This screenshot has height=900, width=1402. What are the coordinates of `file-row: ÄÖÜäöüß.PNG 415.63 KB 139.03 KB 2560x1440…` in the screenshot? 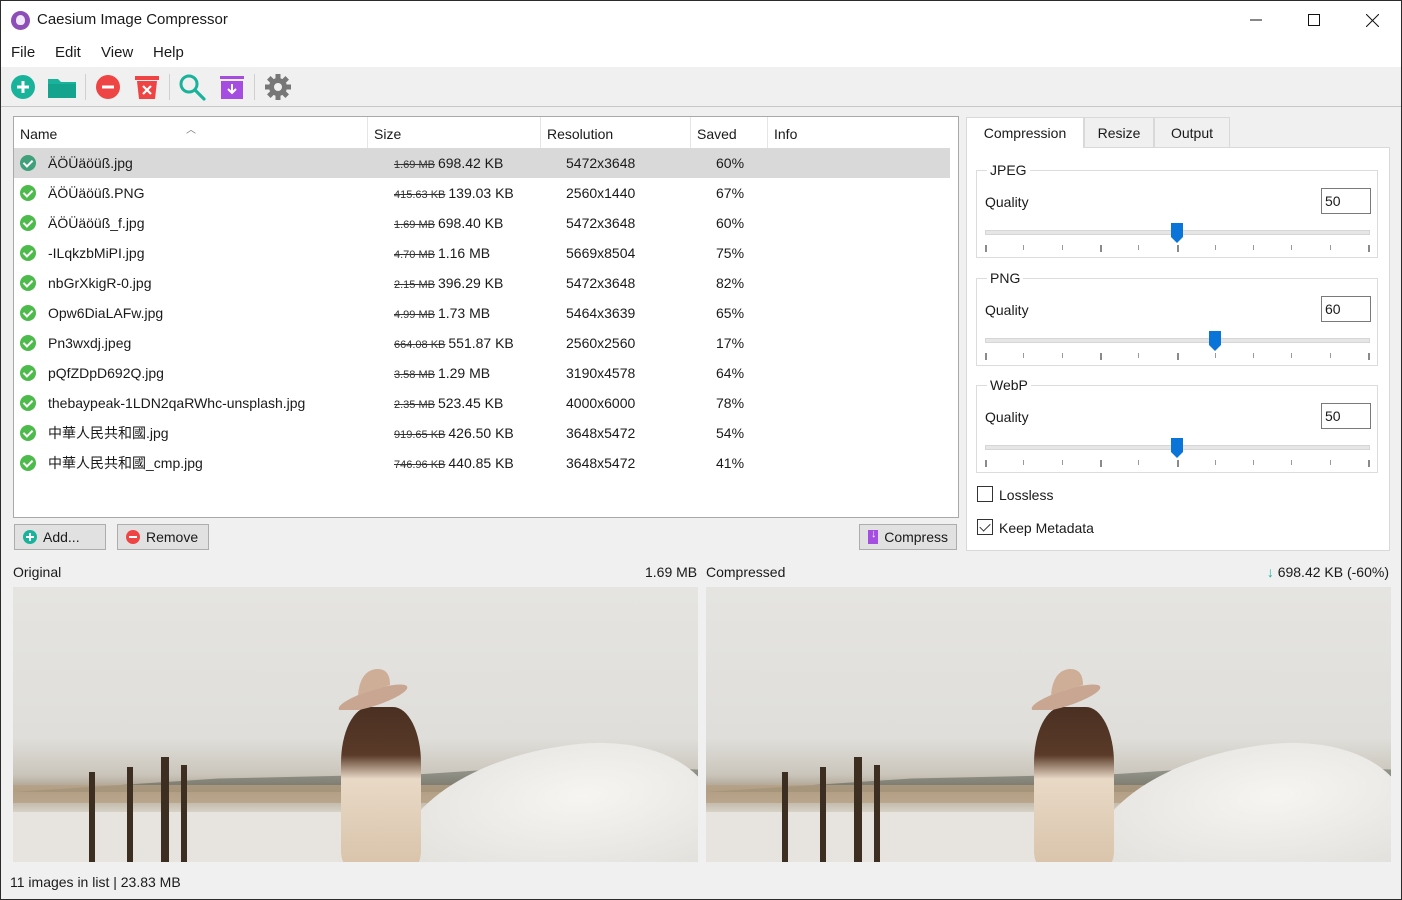 It's located at (482, 193).